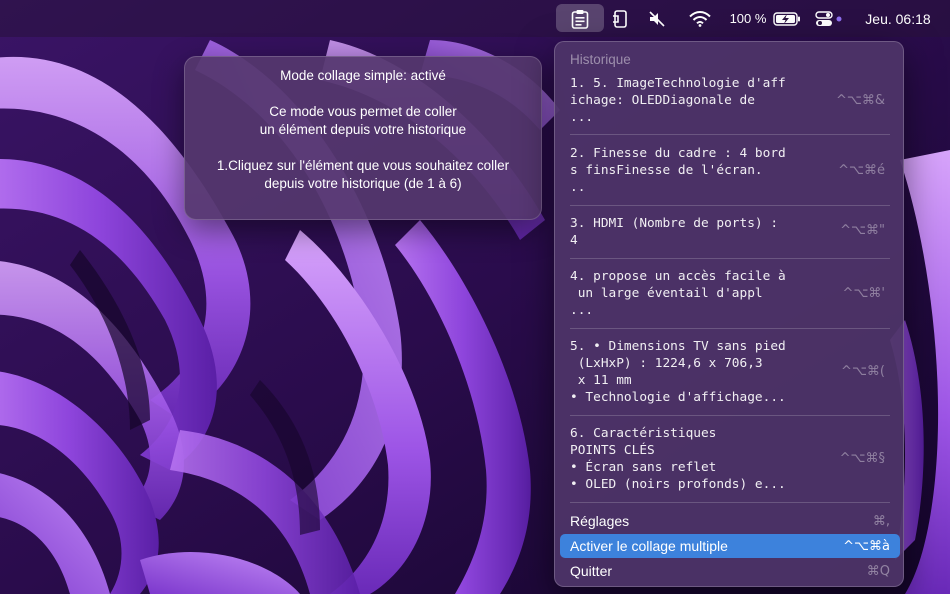 Image resolution: width=950 pixels, height=594 pixels. I want to click on mute-icon, so click(657, 18).